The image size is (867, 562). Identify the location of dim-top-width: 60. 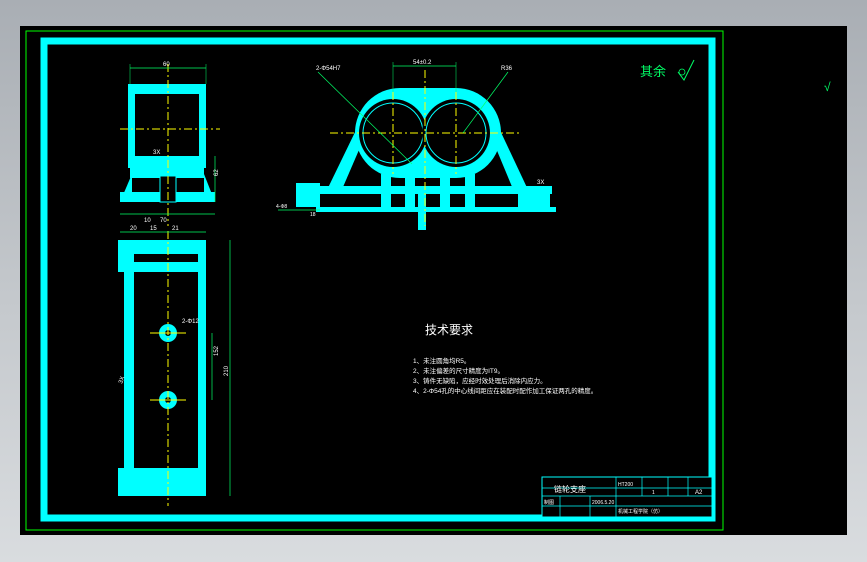
(166, 65).